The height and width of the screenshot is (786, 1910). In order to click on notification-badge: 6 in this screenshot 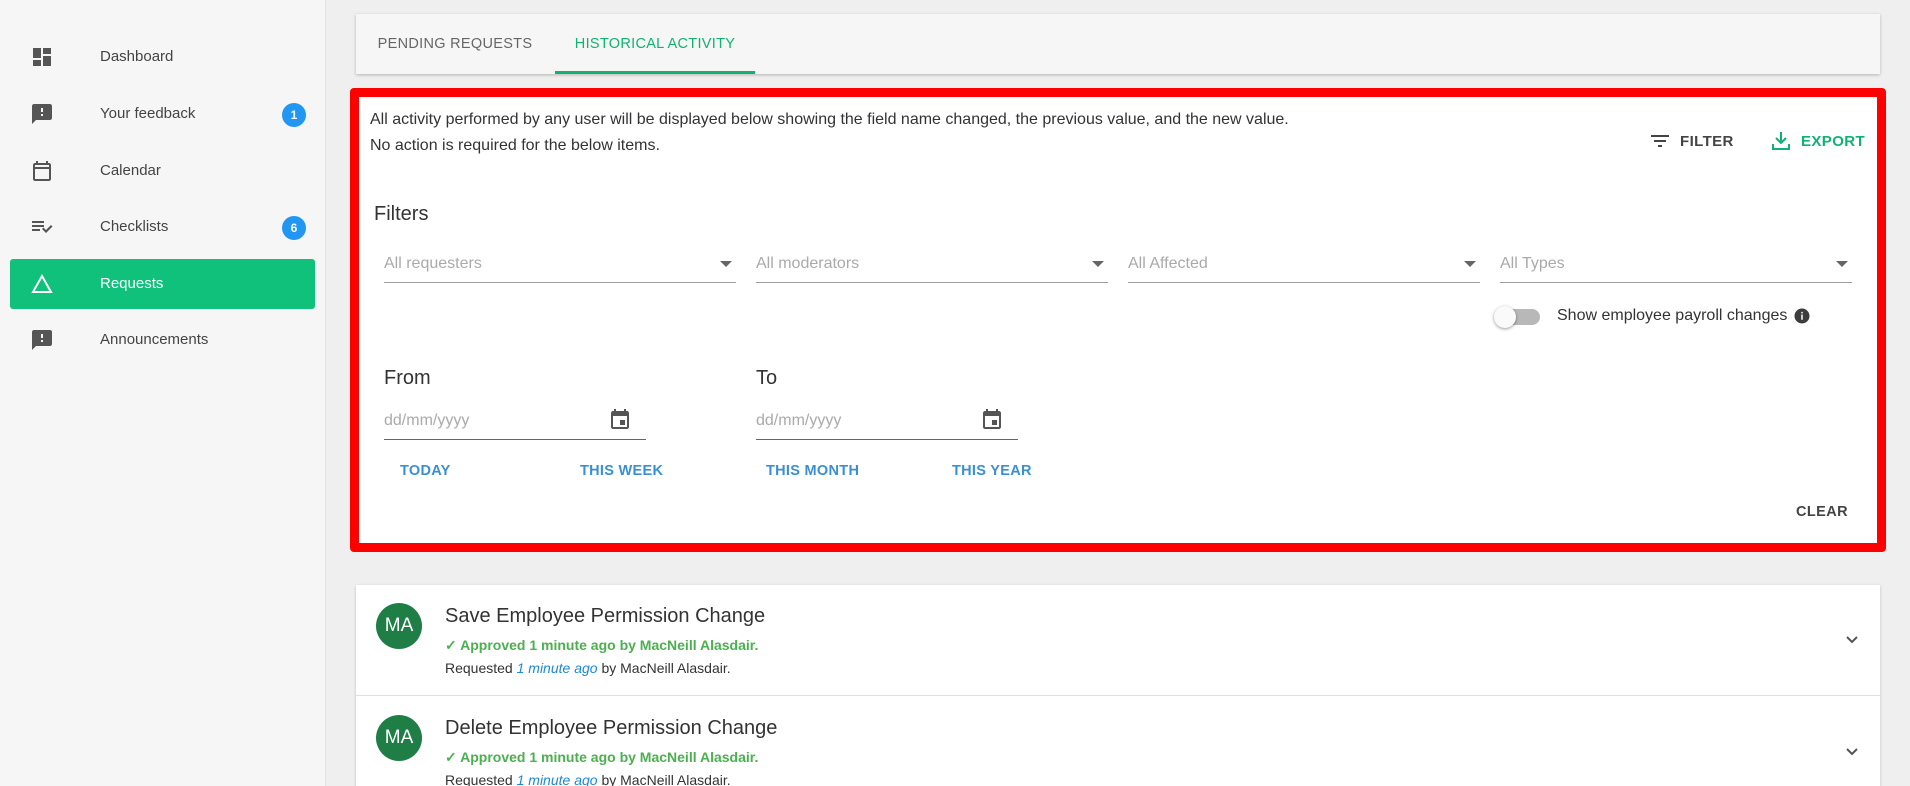, I will do `click(294, 228)`.